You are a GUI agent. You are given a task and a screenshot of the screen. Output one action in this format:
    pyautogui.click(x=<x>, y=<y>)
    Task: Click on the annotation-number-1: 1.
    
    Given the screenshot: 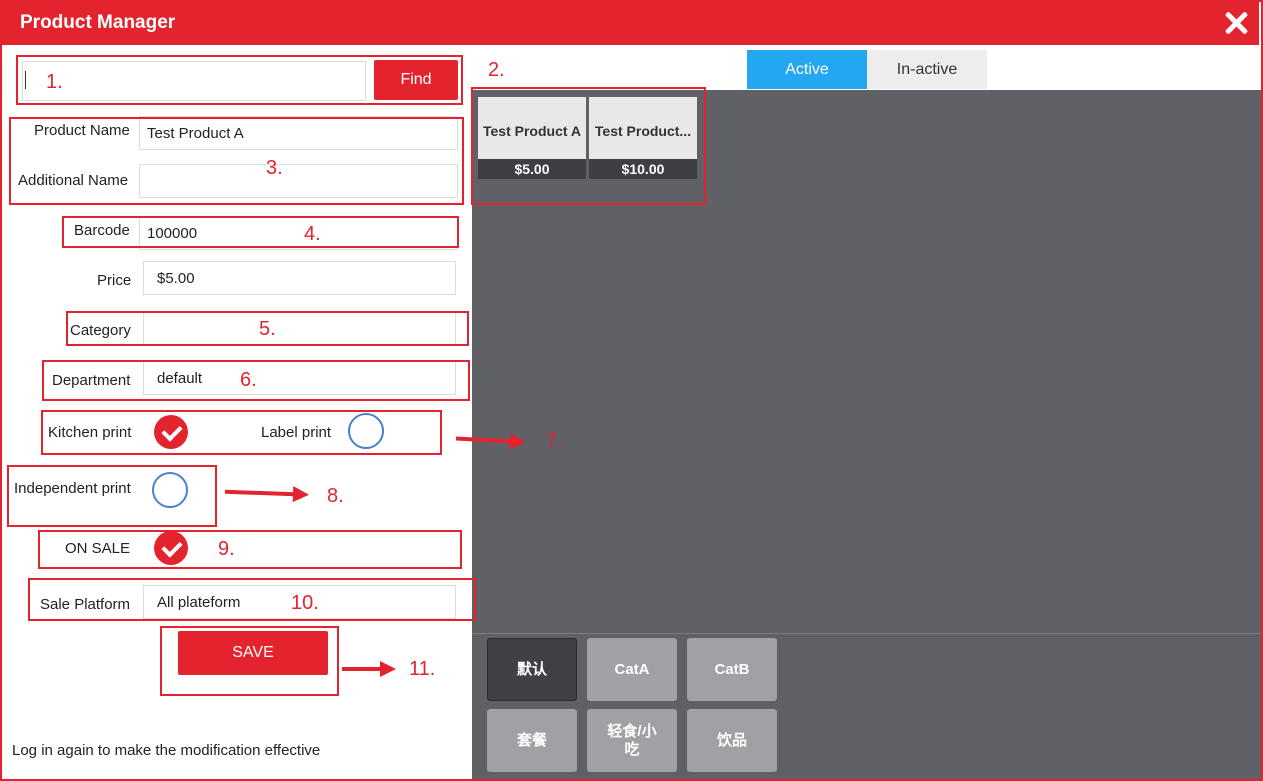 What is the action you would take?
    pyautogui.click(x=54, y=82)
    